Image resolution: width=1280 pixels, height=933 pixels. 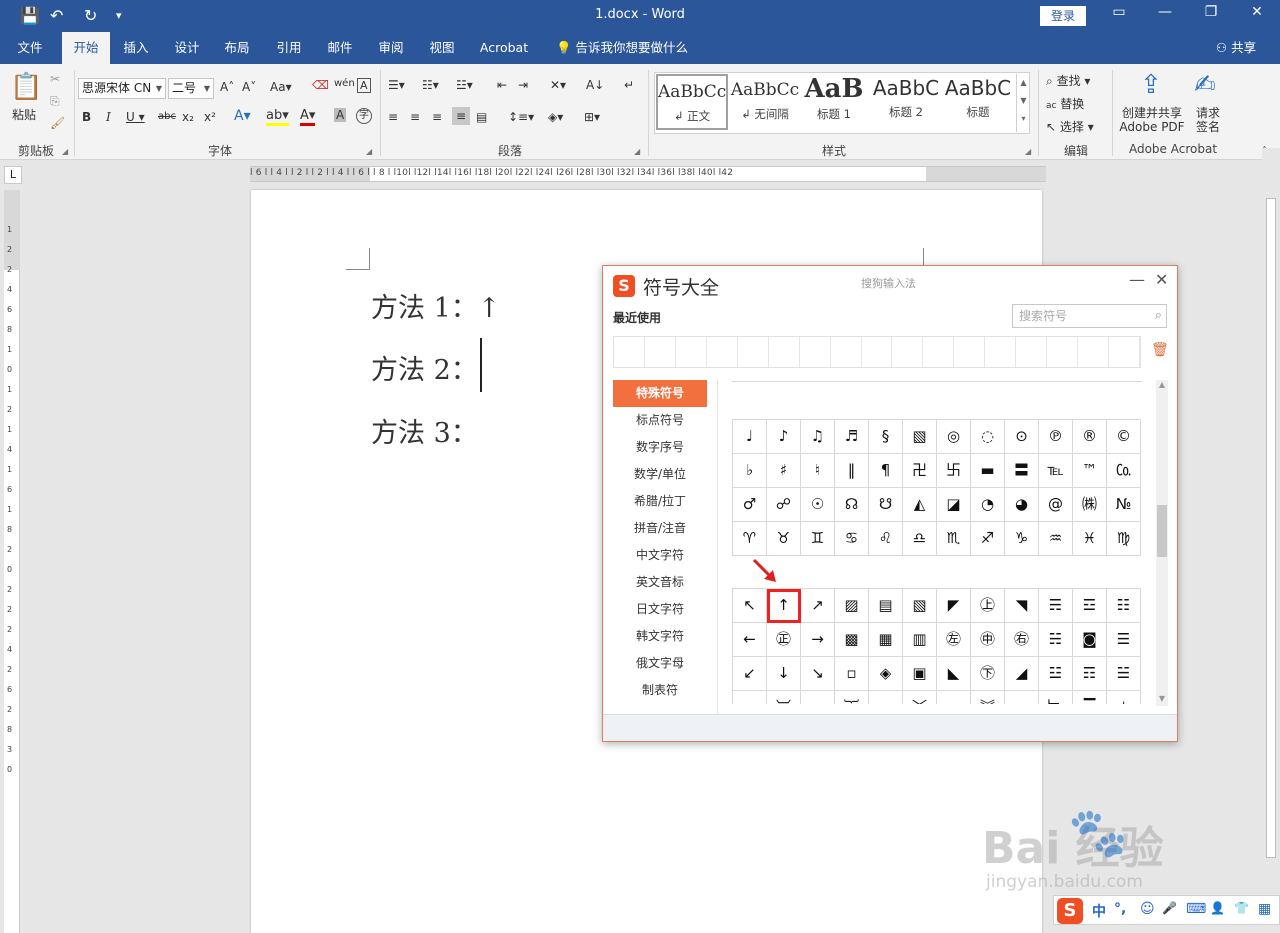 I want to click on symbol-cell: ﹀, so click(x=920, y=697).